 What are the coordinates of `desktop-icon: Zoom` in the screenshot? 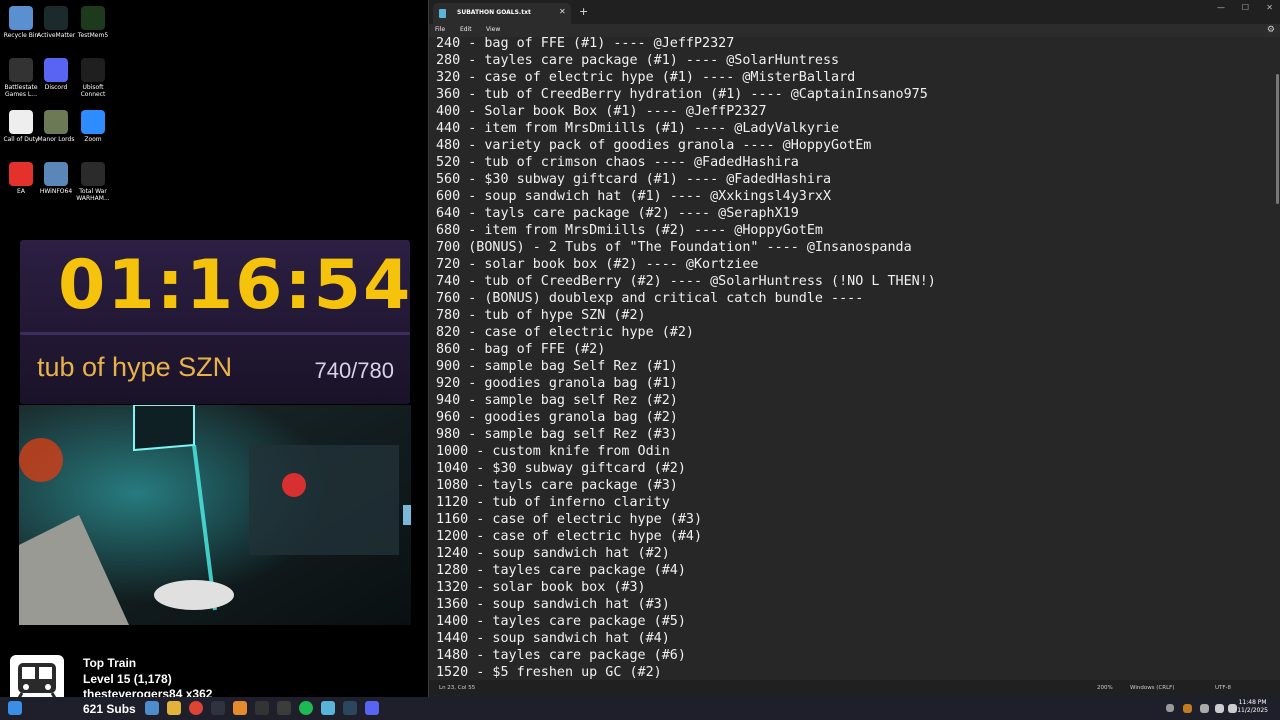 It's located at (93, 126).